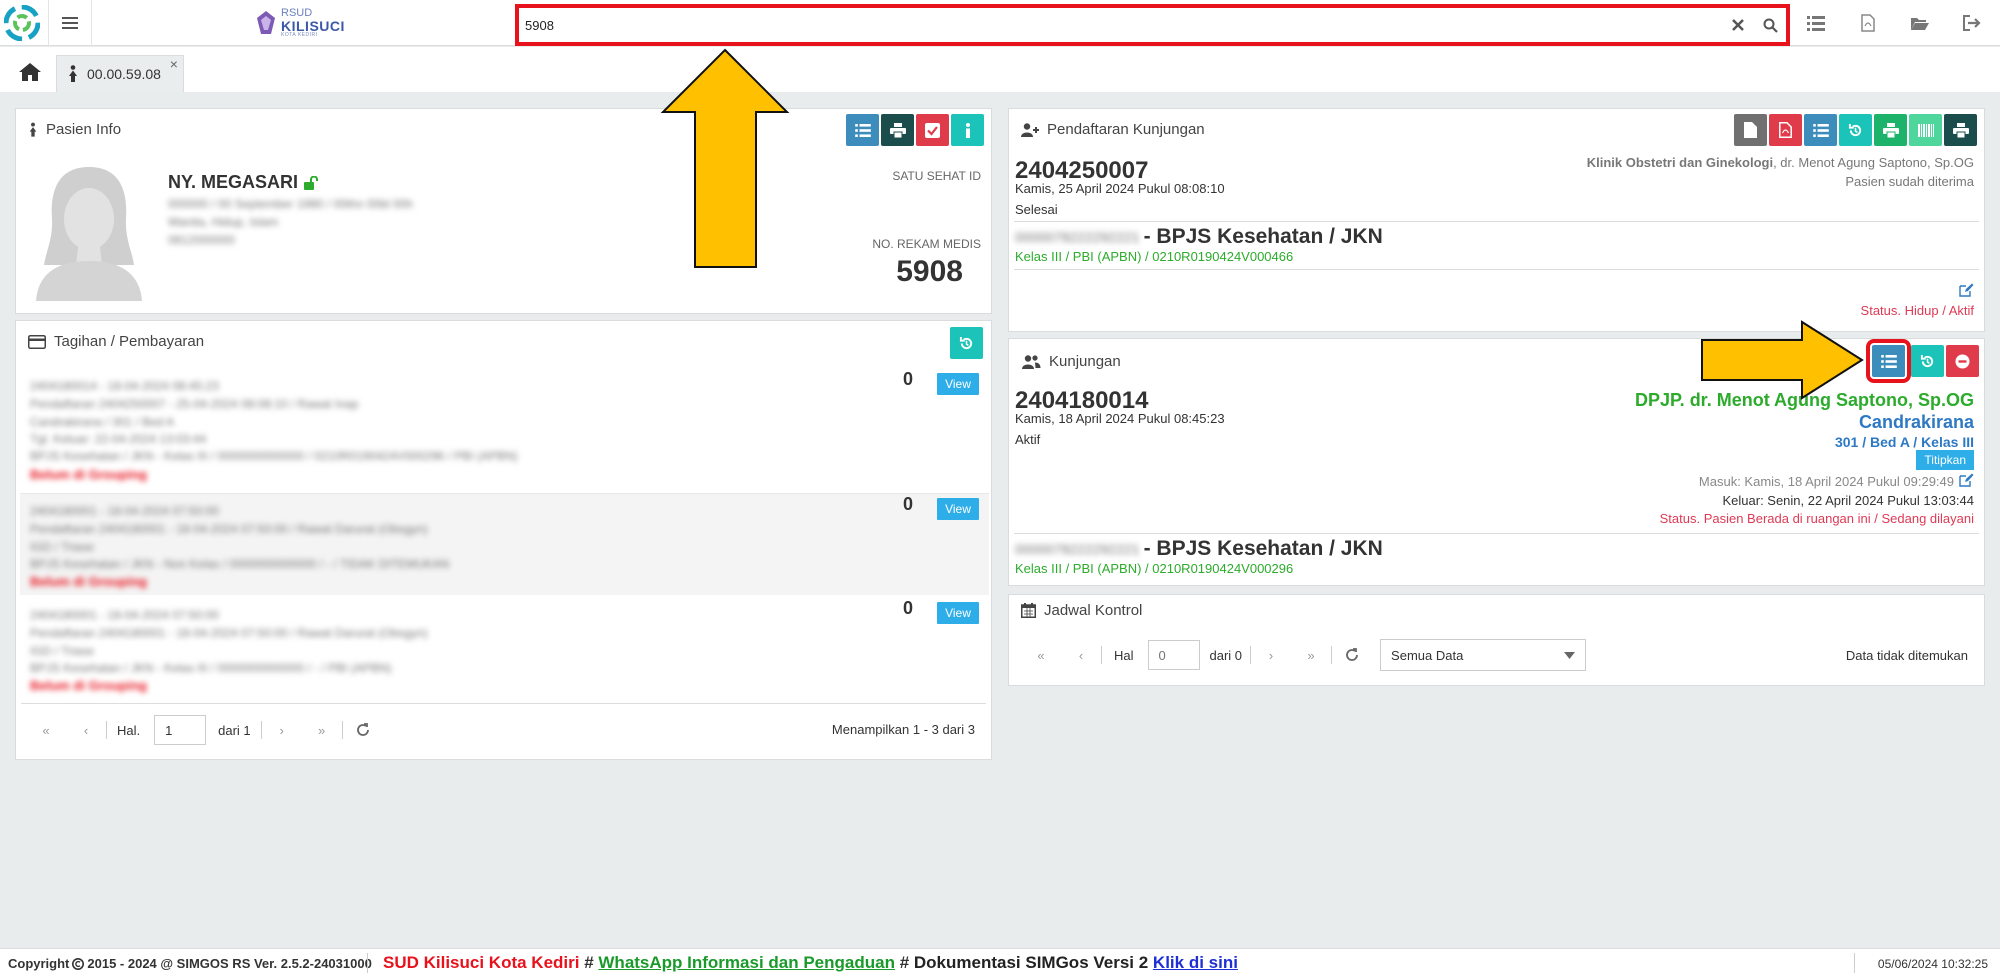  What do you see at coordinates (1085, 361) in the screenshot?
I see `panel-title-text: Kunjungan` at bounding box center [1085, 361].